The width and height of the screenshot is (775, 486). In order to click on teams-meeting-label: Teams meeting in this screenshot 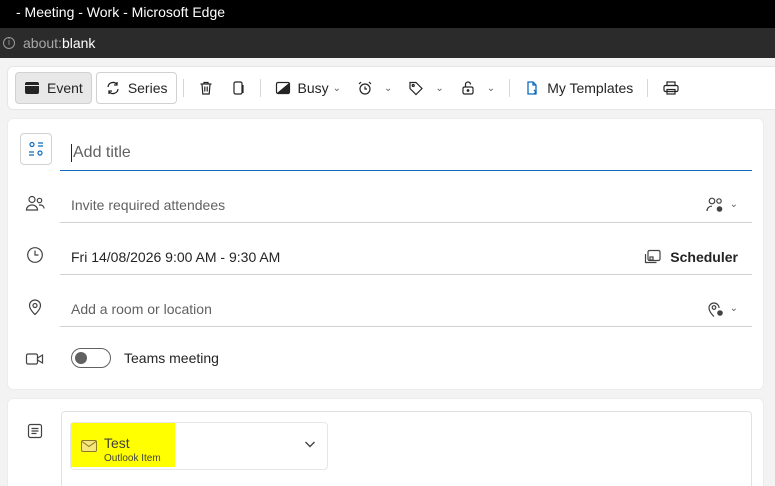, I will do `click(171, 358)`.